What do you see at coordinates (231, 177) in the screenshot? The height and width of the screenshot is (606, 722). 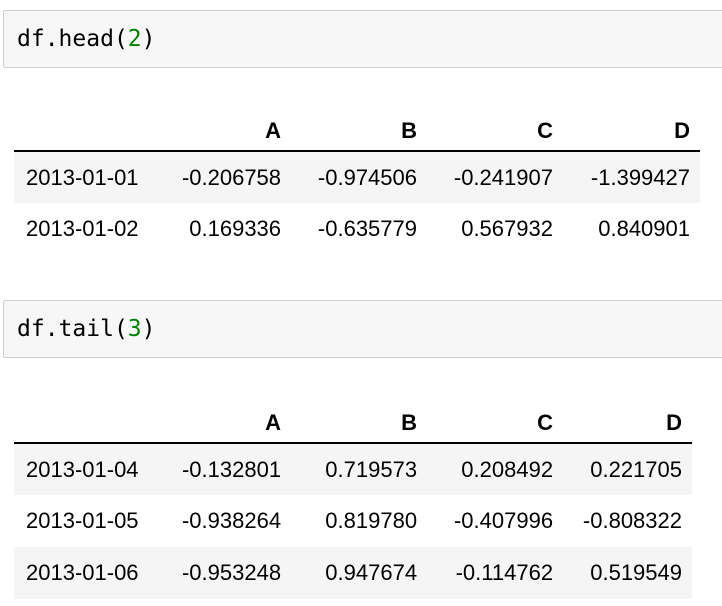 I see `table-cell: -0.206758` at bounding box center [231, 177].